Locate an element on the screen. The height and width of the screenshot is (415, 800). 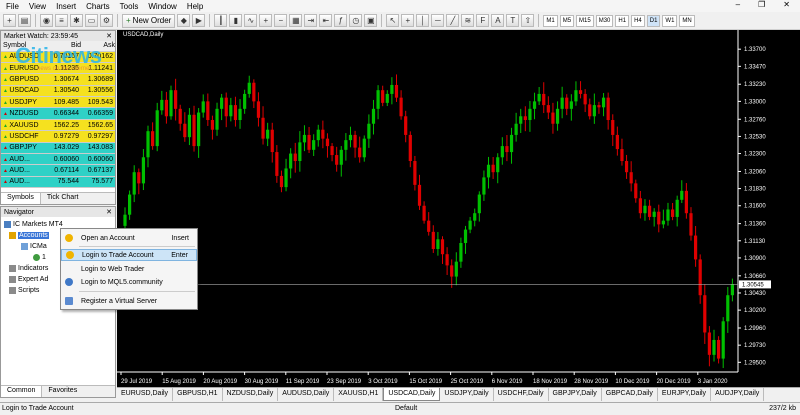
chart-tab: USDJPY,Daily is located at coordinates (467, 394).